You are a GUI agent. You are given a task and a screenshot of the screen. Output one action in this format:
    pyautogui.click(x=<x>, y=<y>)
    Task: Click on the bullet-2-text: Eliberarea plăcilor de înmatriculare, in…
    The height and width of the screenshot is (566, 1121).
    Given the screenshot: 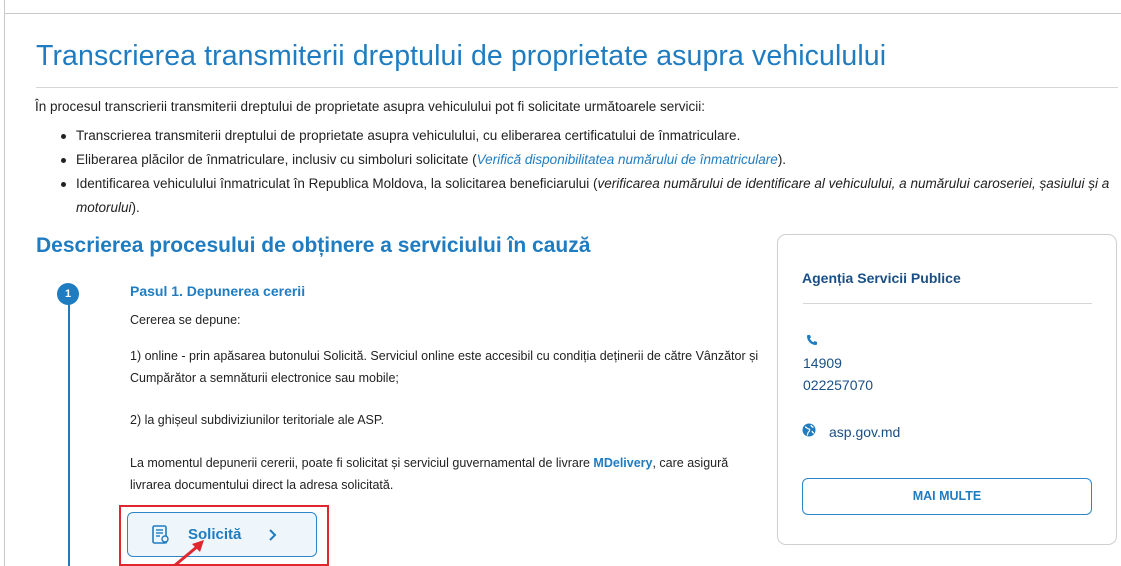 What is the action you would take?
    pyautogui.click(x=276, y=159)
    